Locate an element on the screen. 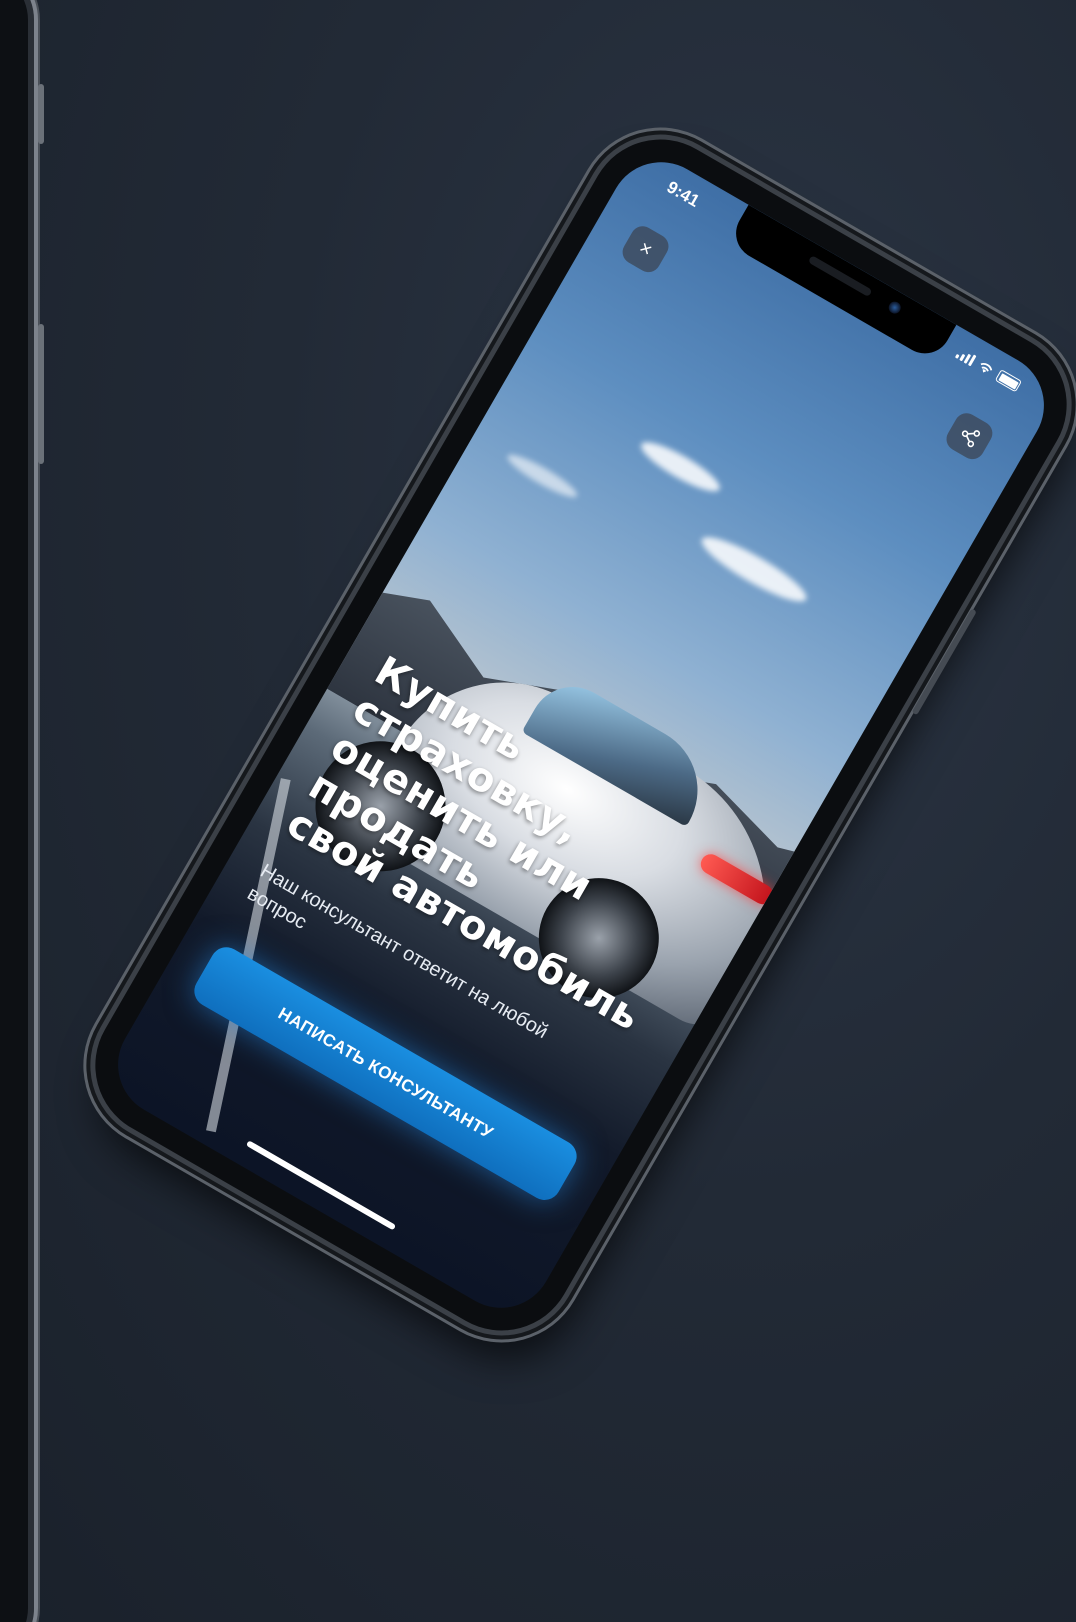 Image resolution: width=1076 pixels, height=1622 pixels. close-icon: × is located at coordinates (646, 249).